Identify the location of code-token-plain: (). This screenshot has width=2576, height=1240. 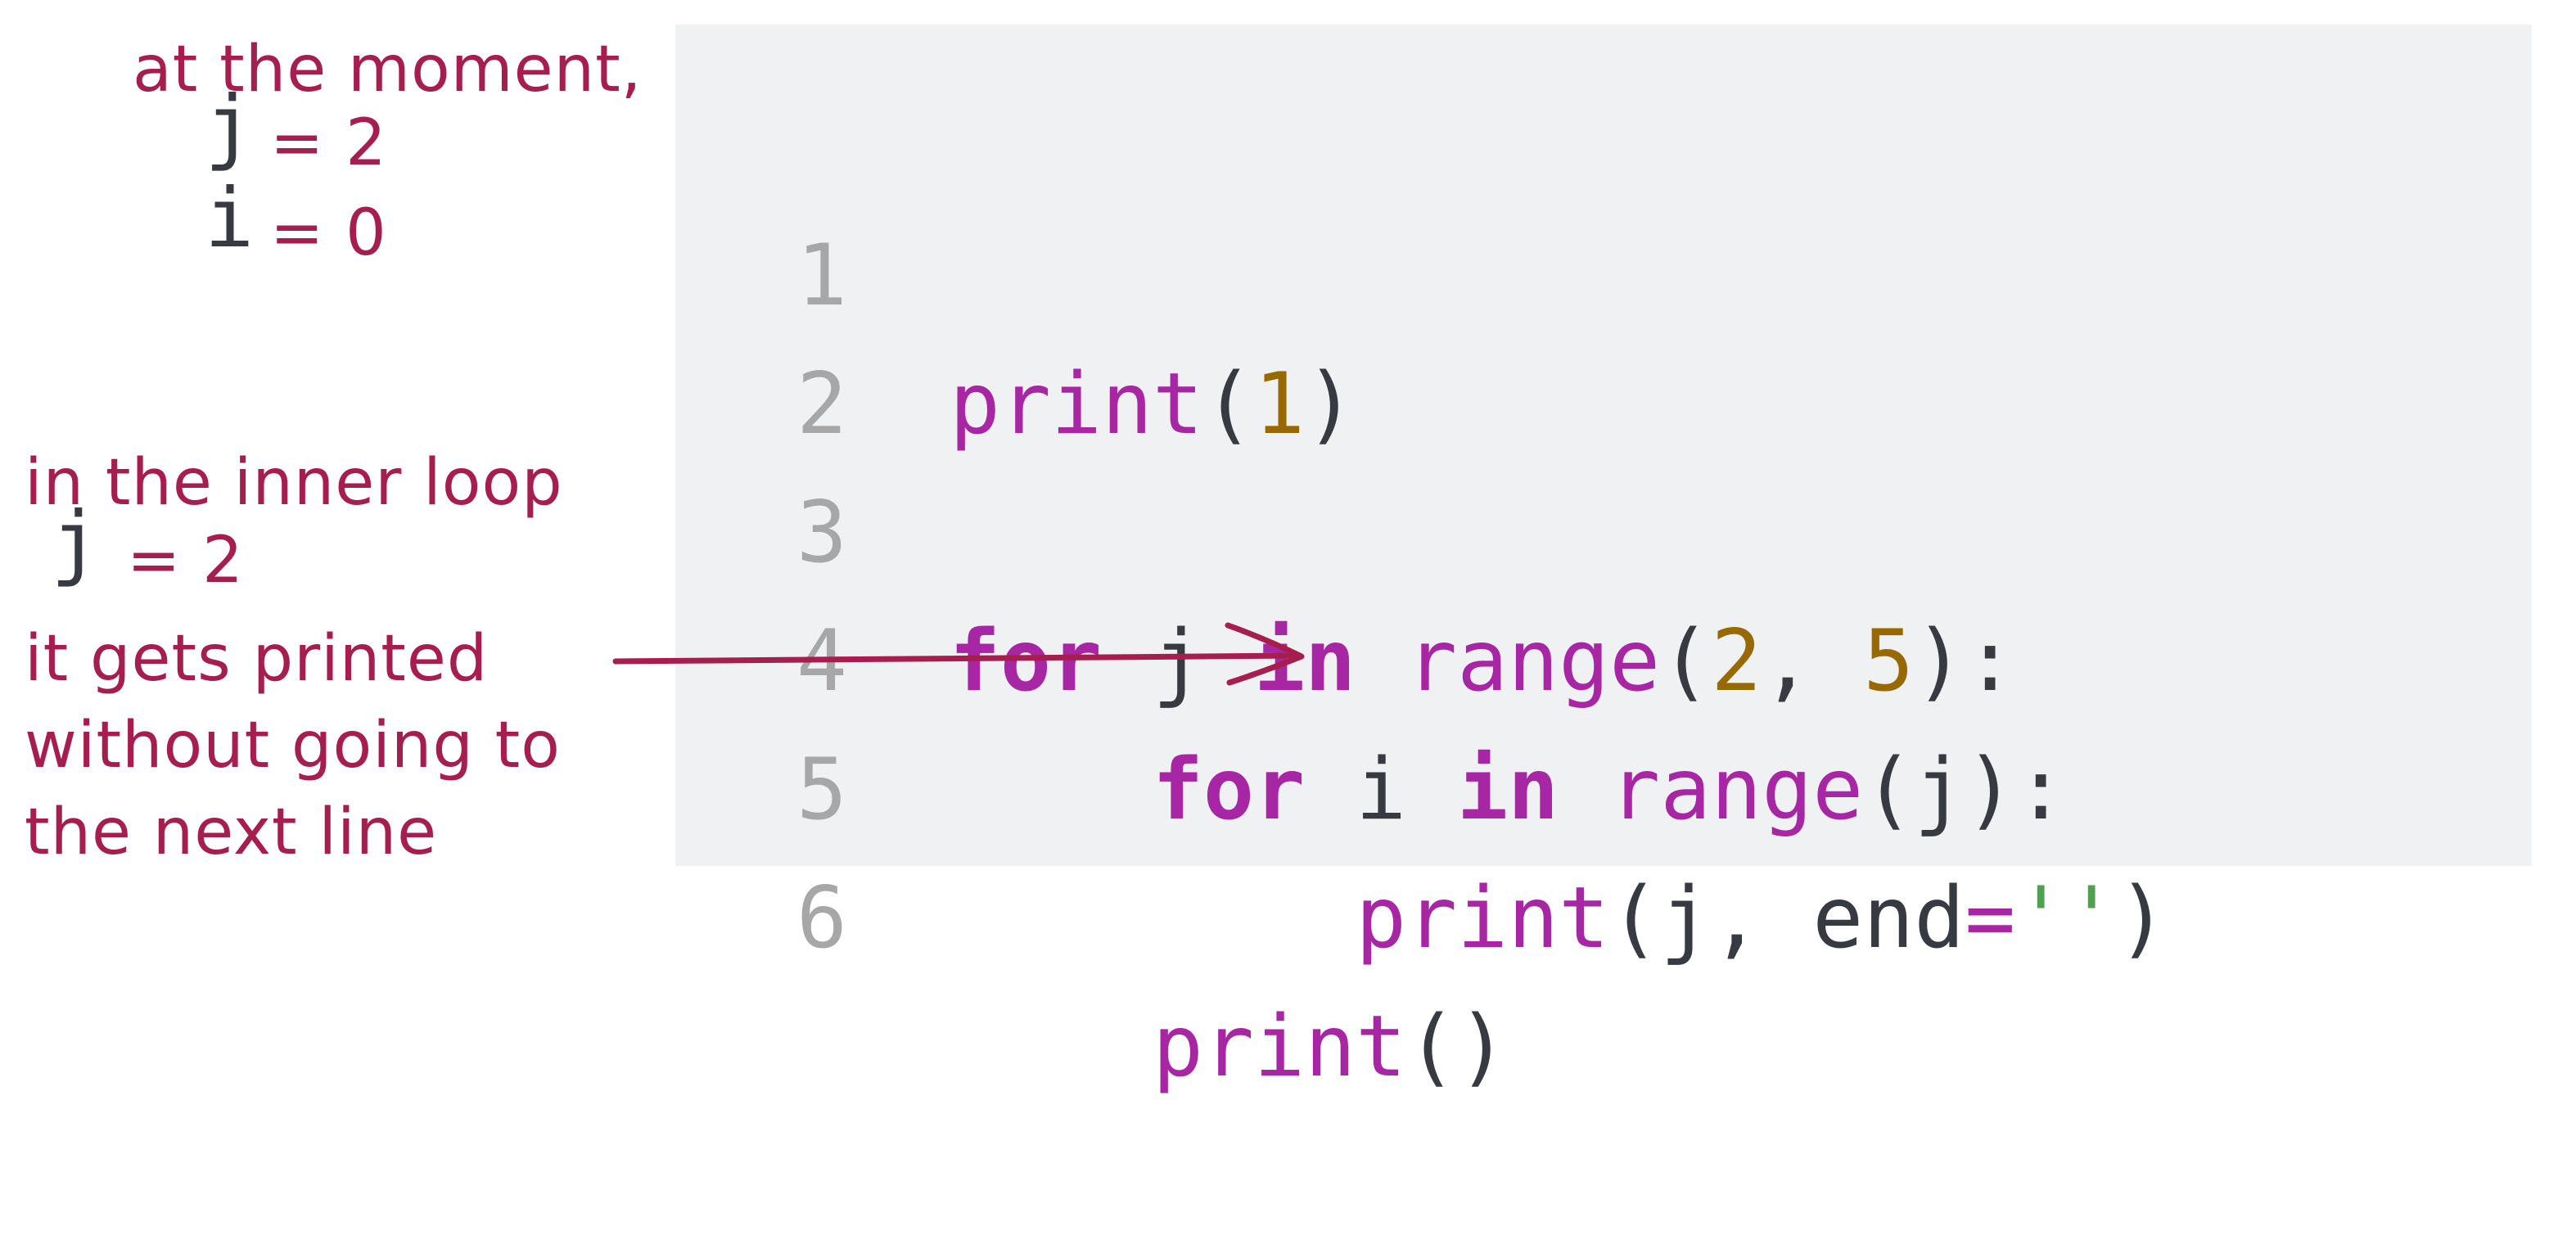
(1457, 1047).